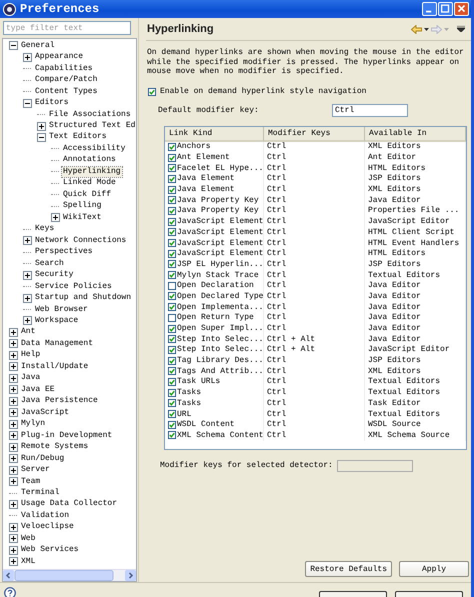  Describe the element at coordinates (94, 149) in the screenshot. I see `tree-item: Accessibility` at that location.